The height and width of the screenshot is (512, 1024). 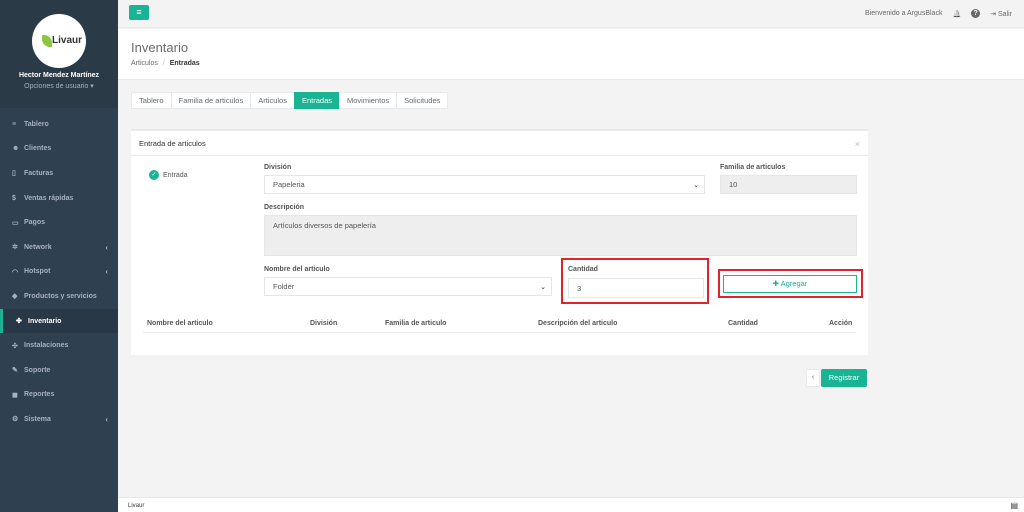 I want to click on sidebar-item-ventas-rapidas: $ Ventas rápidas, so click(x=59, y=198).